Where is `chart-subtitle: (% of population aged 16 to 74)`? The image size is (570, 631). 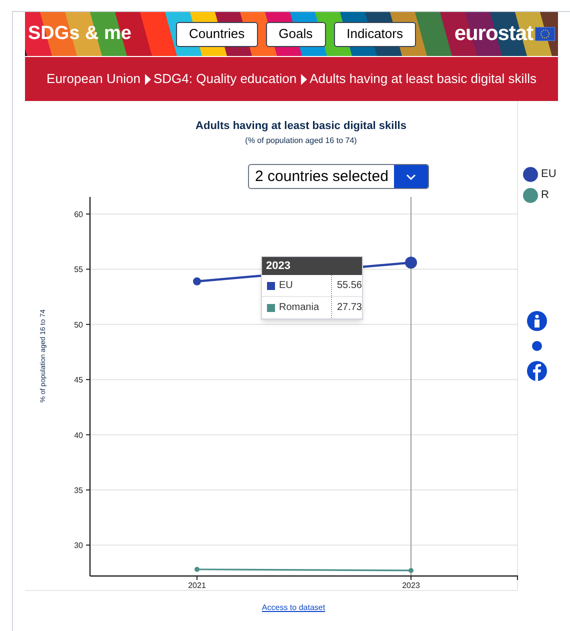
chart-subtitle: (% of population aged 16 to 74) is located at coordinates (301, 141).